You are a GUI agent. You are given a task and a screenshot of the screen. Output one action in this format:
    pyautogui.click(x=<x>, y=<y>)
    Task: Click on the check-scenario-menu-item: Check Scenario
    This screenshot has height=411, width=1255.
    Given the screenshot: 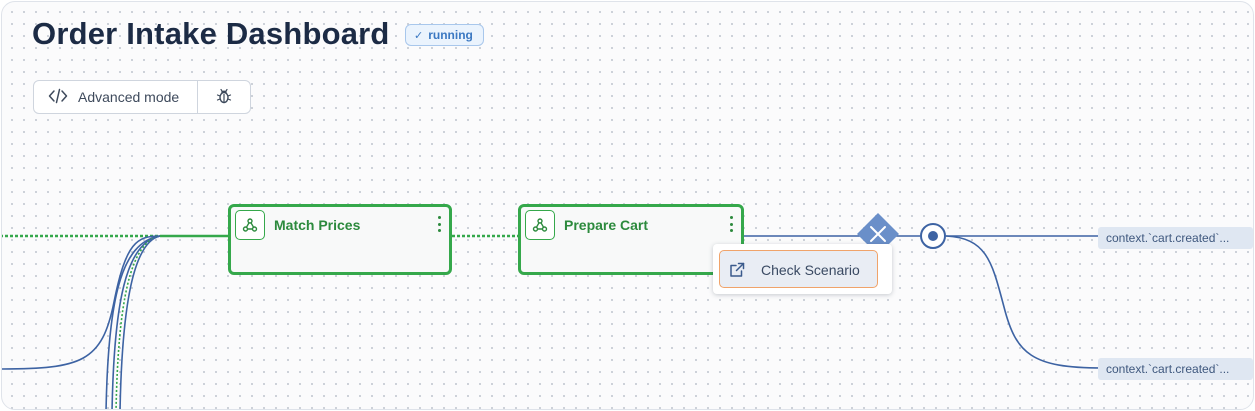 What is the action you would take?
    pyautogui.click(x=798, y=269)
    